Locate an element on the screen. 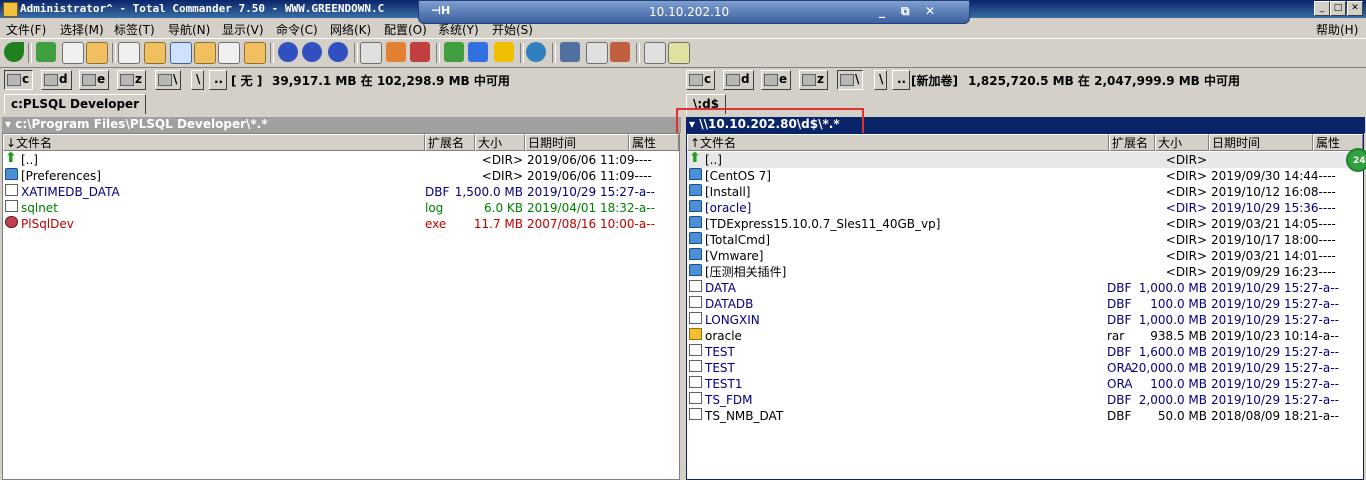  column-attr: 属性 is located at coordinates (654, 142).